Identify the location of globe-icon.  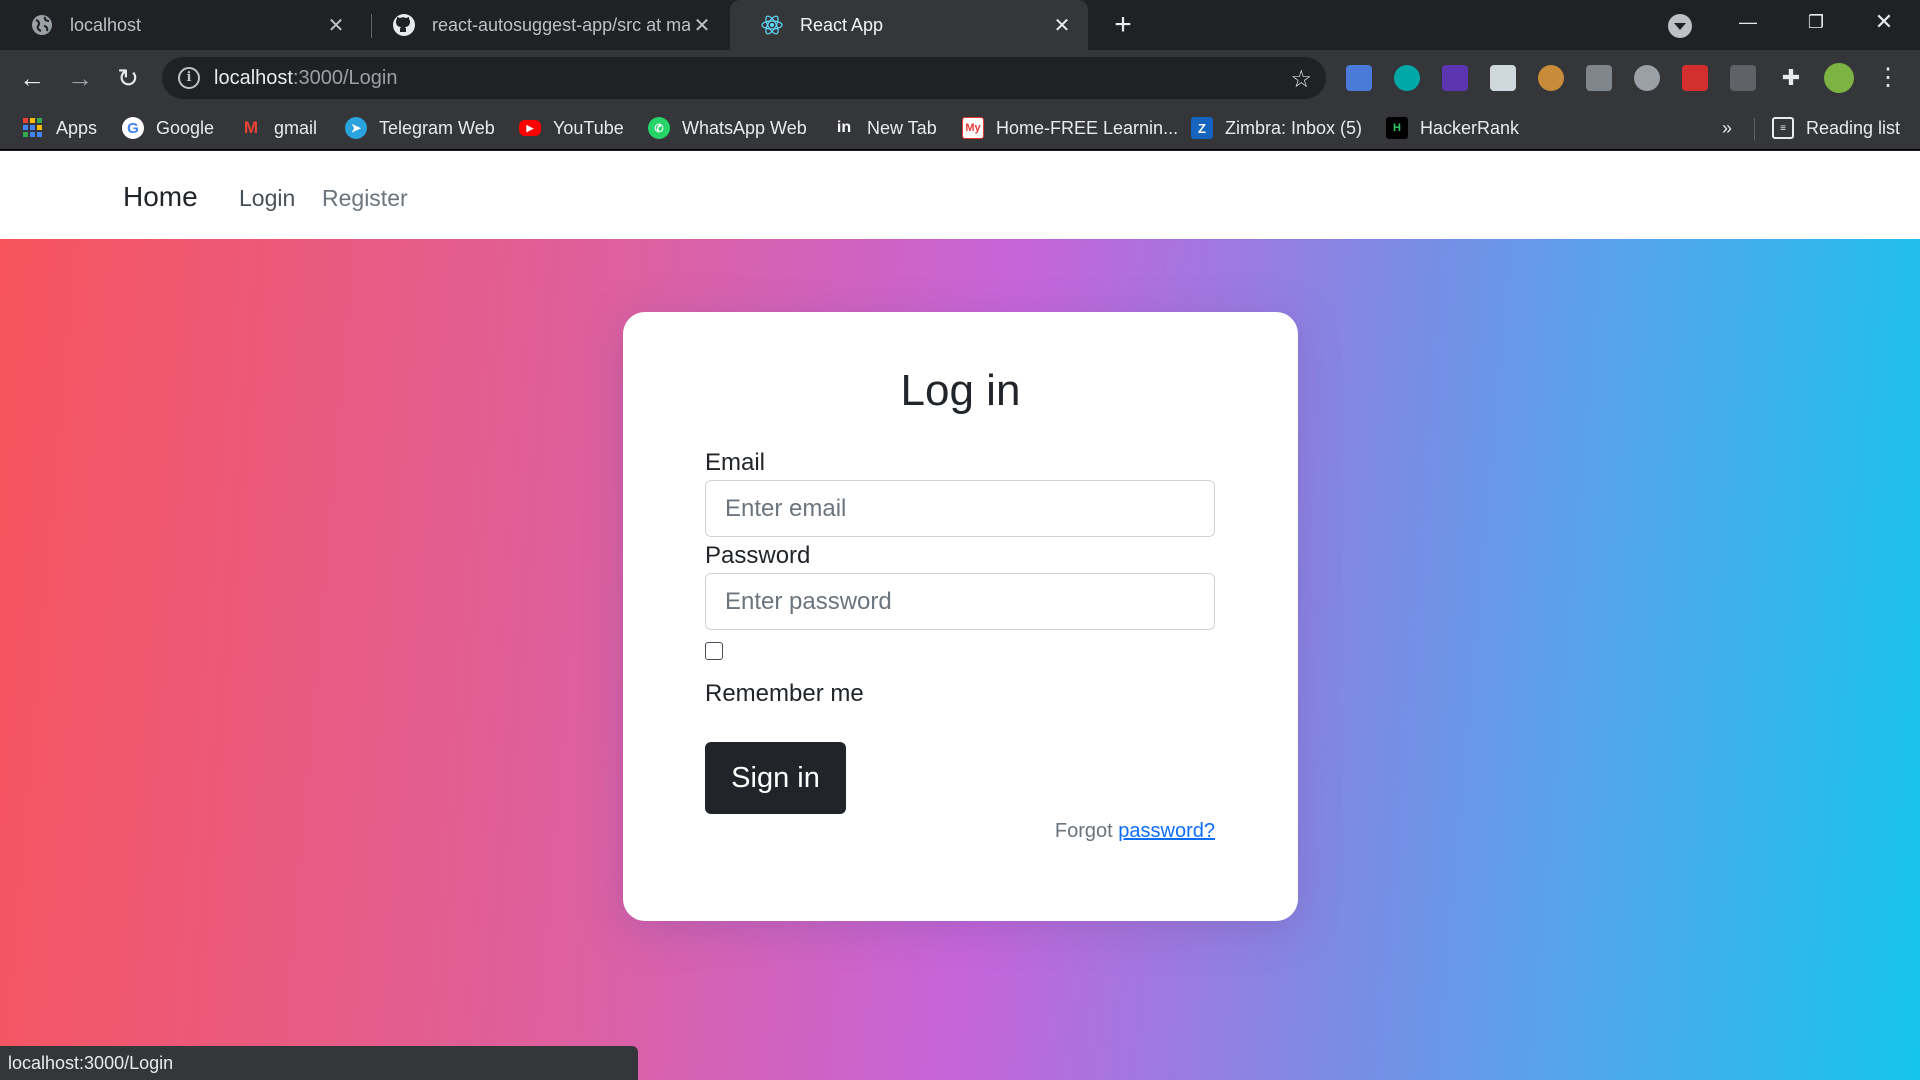
(42, 25).